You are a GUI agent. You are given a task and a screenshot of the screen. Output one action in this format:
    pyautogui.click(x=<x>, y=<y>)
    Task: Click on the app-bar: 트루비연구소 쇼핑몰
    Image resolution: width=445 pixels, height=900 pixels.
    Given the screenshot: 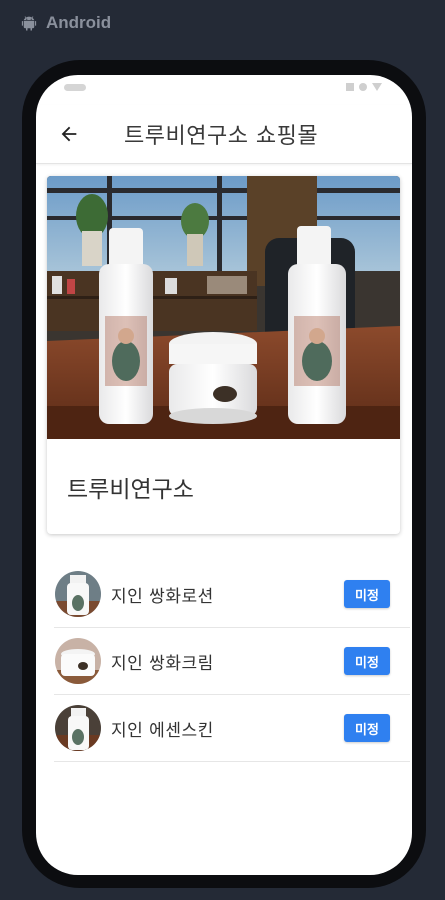 What is the action you would take?
    pyautogui.click(x=224, y=134)
    